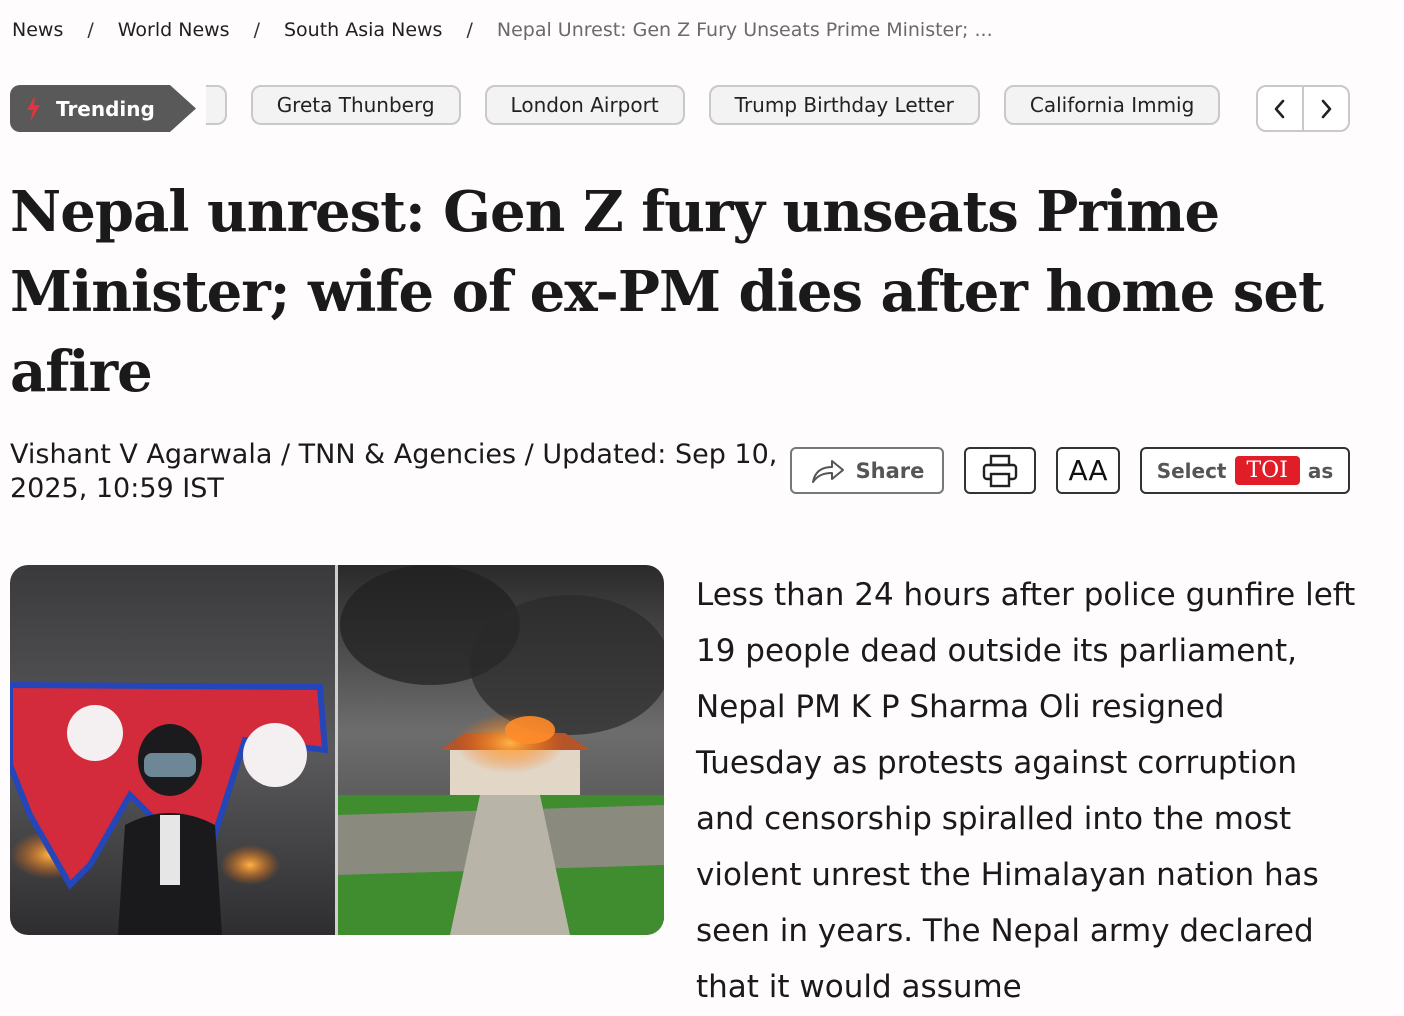  I want to click on trending-next-button, so click(1325, 108).